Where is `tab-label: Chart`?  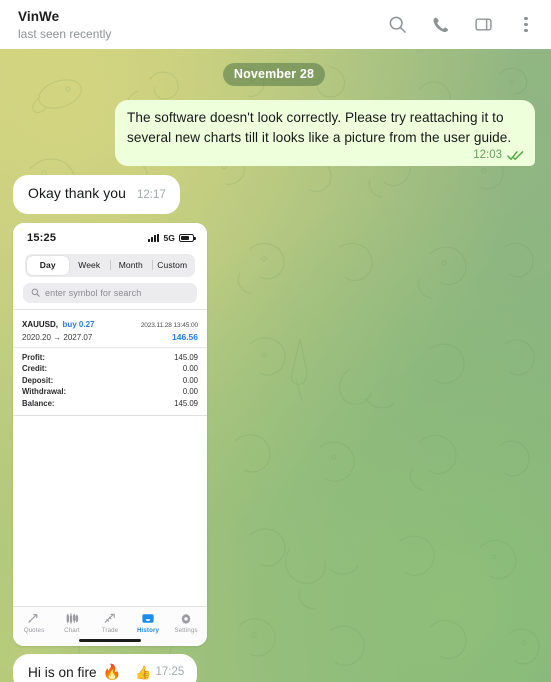 tab-label: Chart is located at coordinates (72, 630).